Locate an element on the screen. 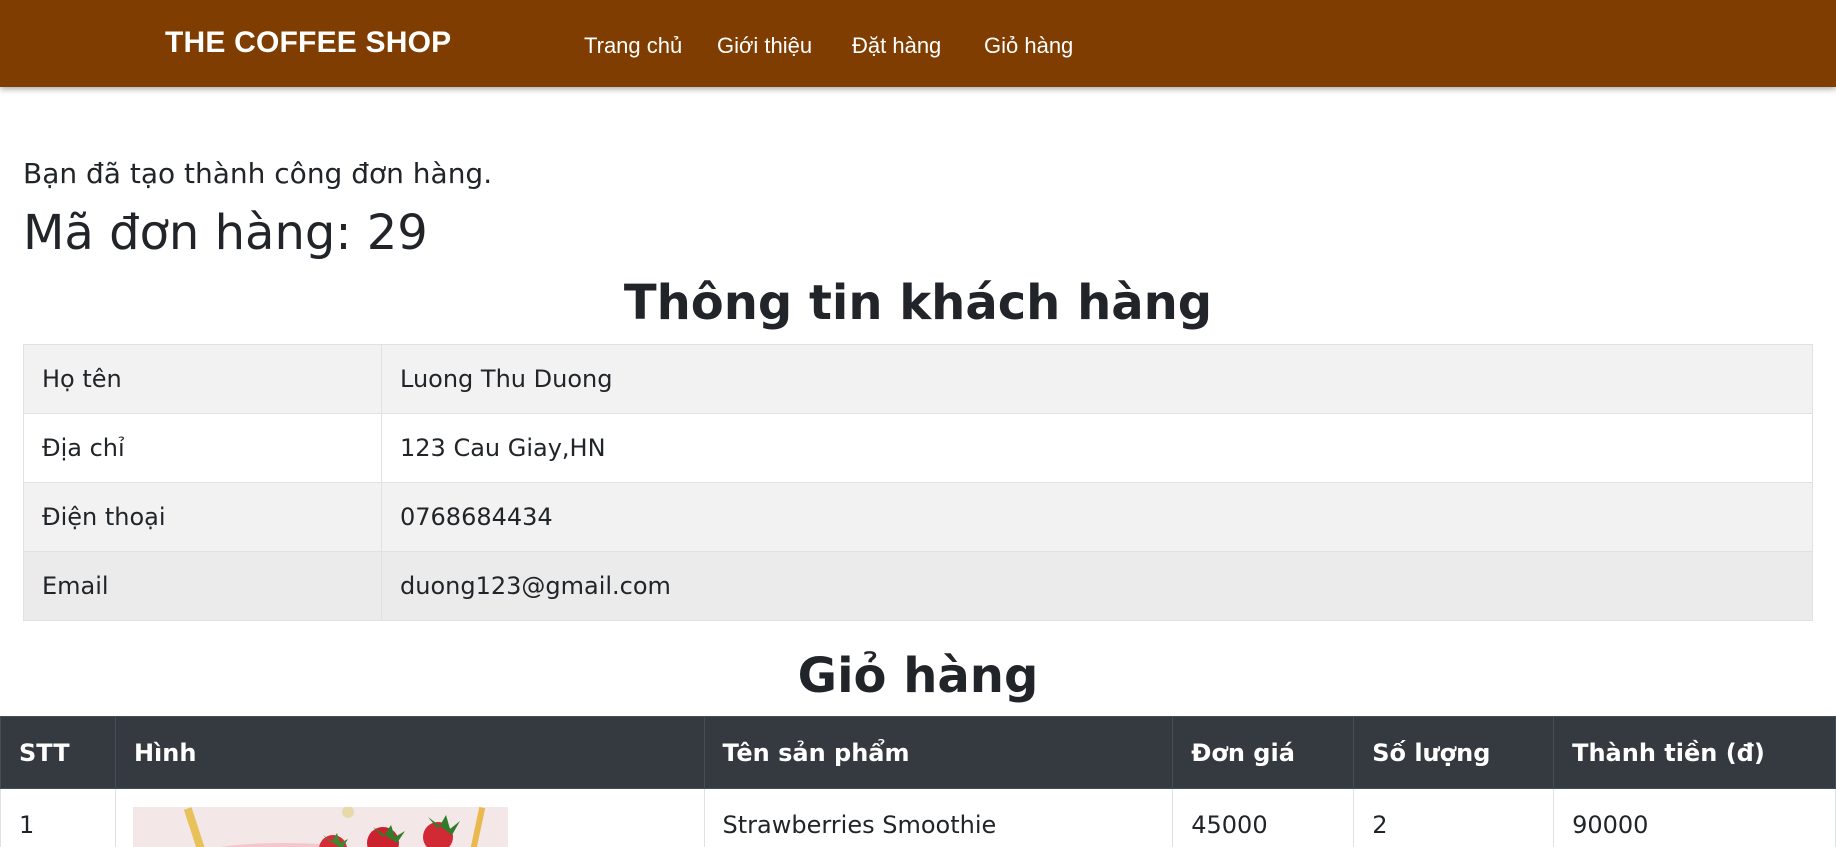 Image resolution: width=1836 pixels, height=847 pixels. brand-logo: THE COFFEE SHOP is located at coordinates (308, 43).